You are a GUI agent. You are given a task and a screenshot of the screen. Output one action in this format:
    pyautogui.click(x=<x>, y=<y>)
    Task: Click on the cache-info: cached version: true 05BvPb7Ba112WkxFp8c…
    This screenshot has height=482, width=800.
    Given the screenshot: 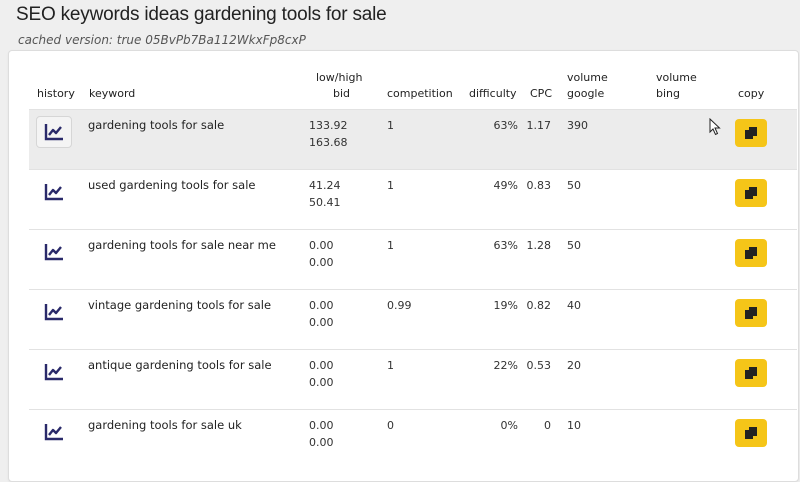 What is the action you would take?
    pyautogui.click(x=162, y=40)
    